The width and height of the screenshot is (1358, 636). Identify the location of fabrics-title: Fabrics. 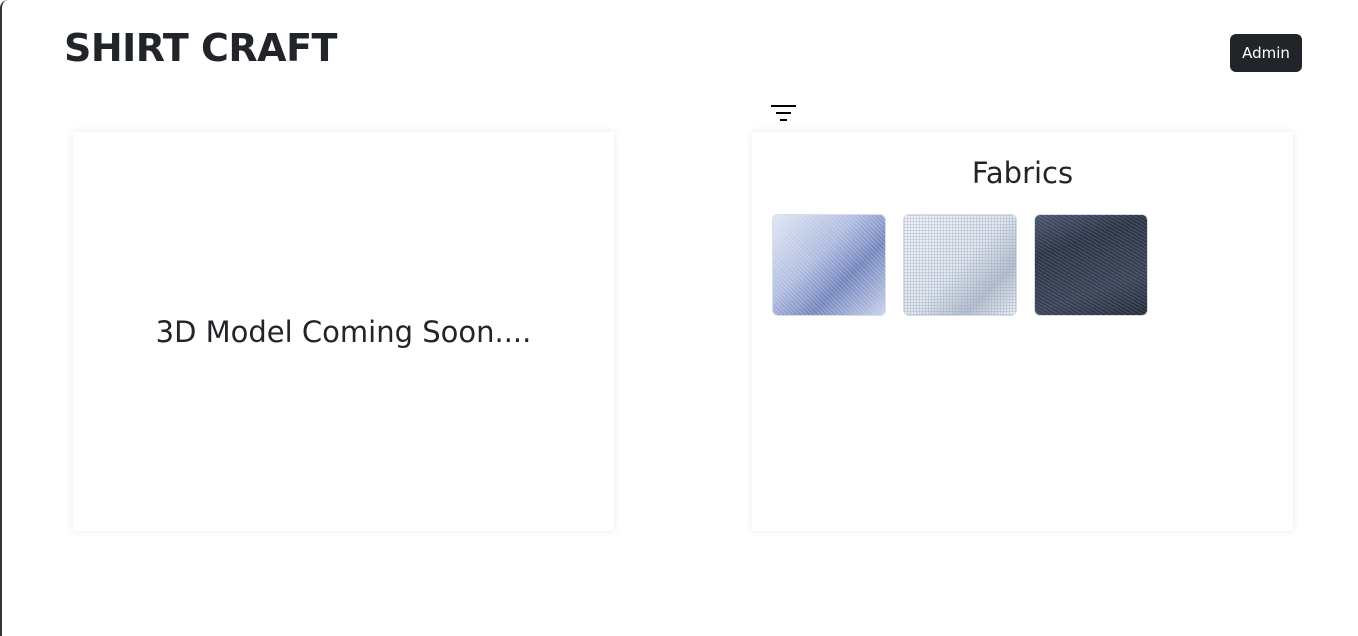
(1022, 173).